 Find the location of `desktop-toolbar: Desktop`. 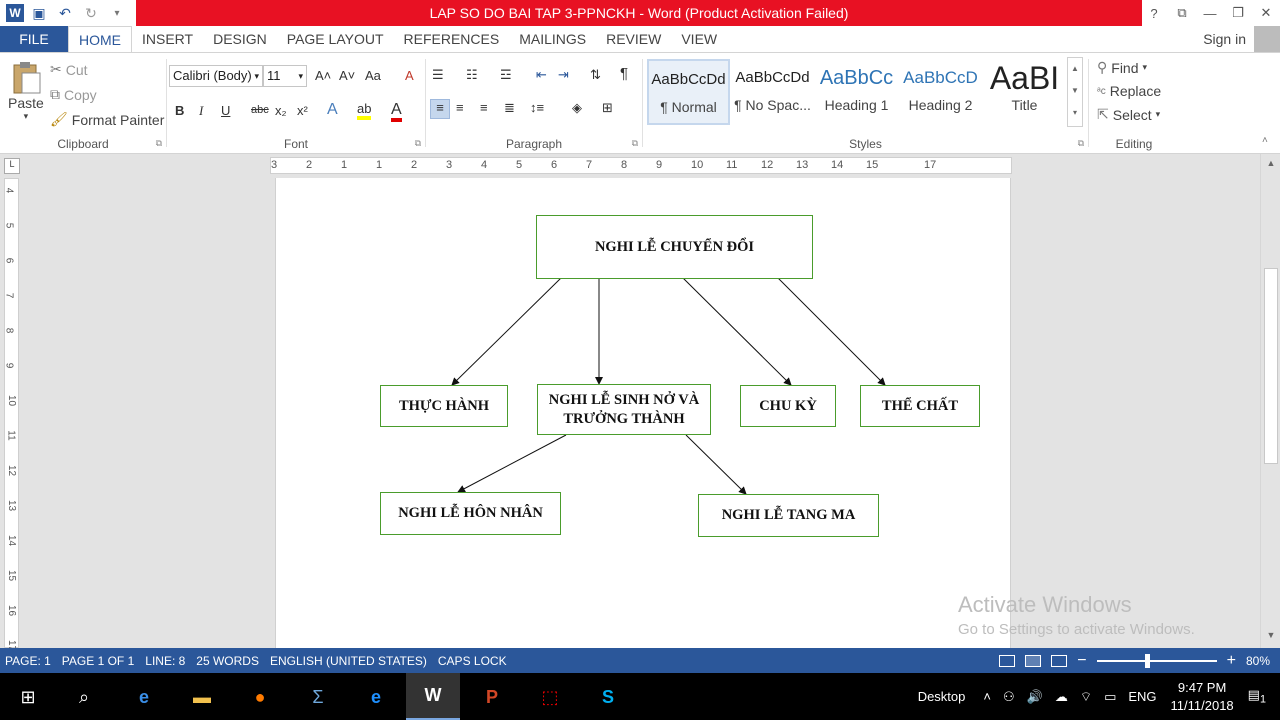

desktop-toolbar: Desktop is located at coordinates (942, 696).